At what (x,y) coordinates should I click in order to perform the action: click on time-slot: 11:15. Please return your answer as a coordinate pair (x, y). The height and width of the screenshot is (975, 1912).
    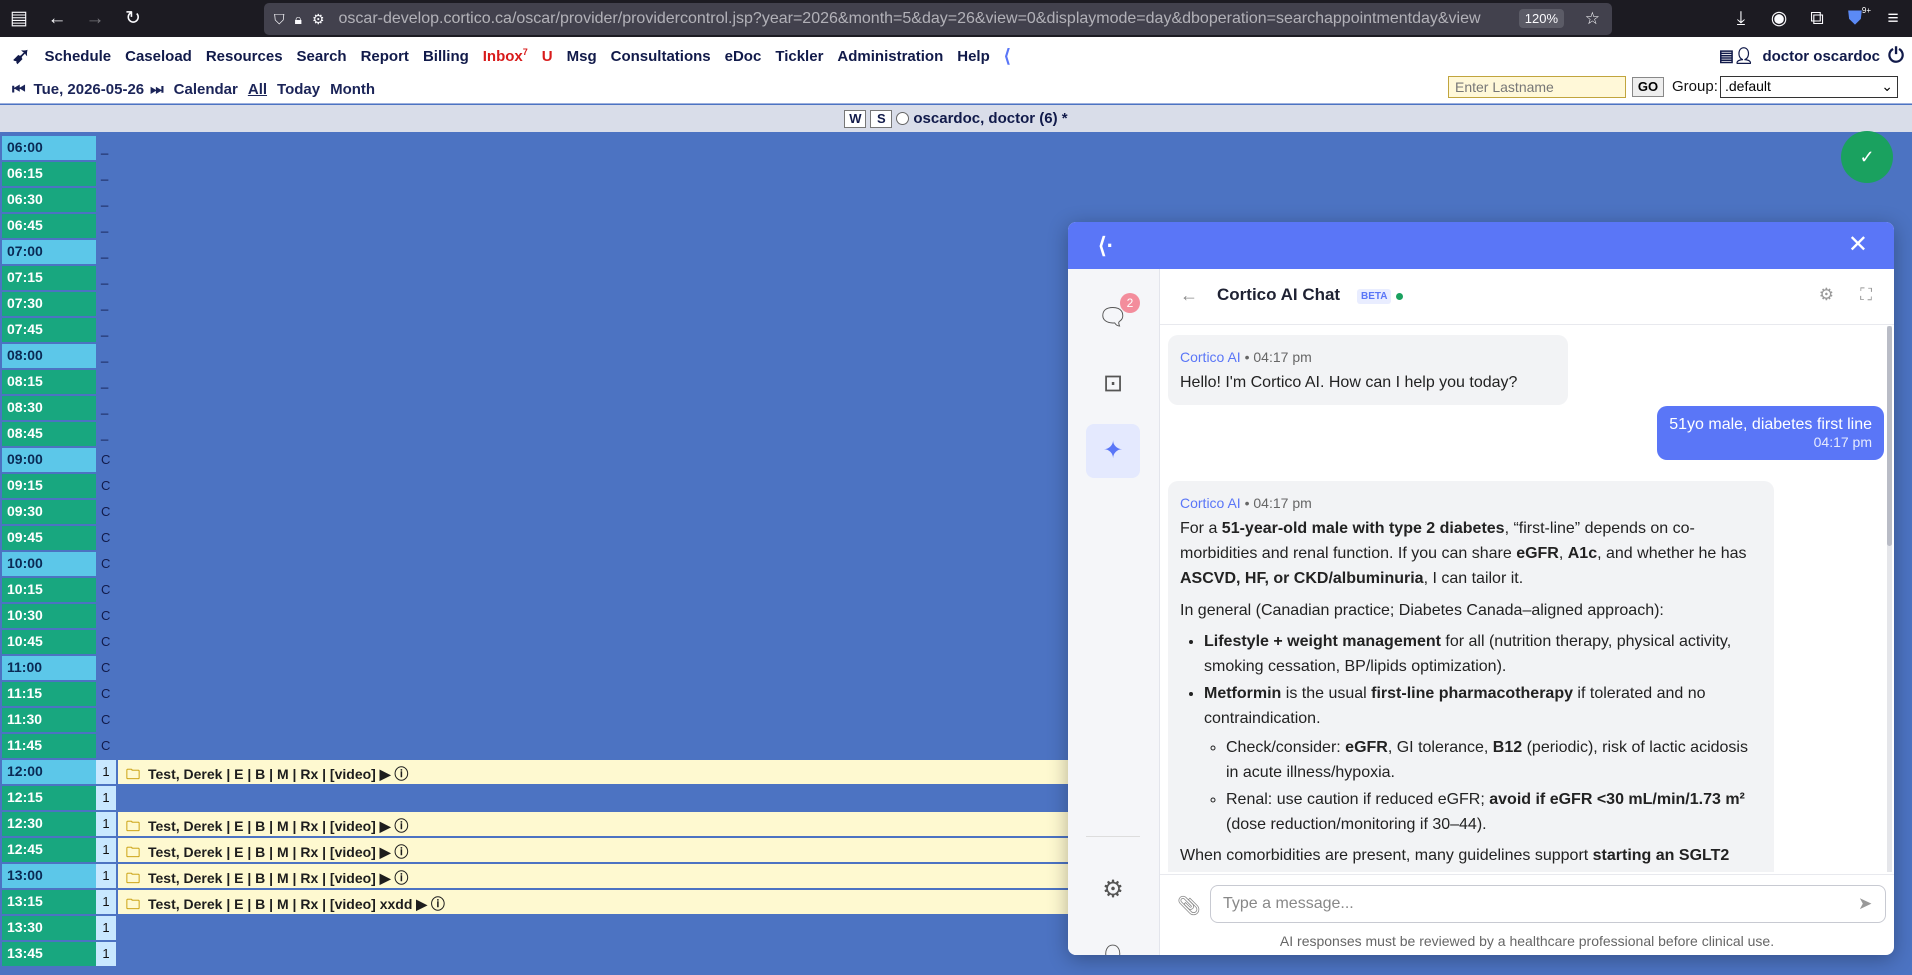
    Looking at the image, I should click on (49, 694).